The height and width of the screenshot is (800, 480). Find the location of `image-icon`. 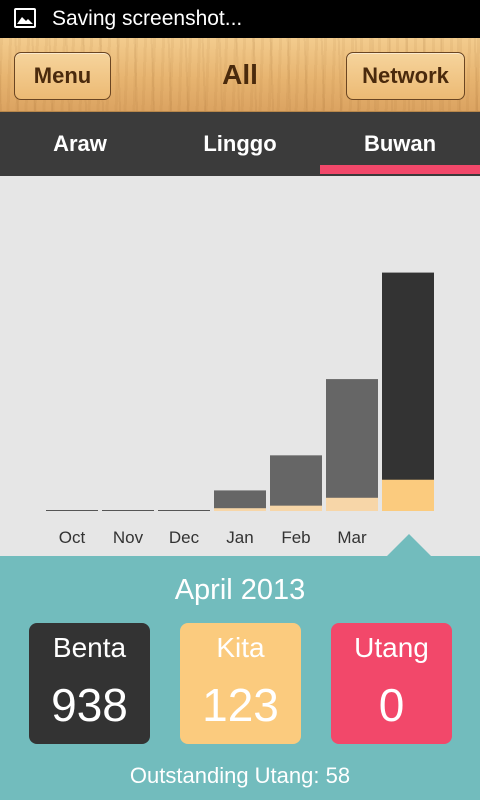

image-icon is located at coordinates (25, 18).